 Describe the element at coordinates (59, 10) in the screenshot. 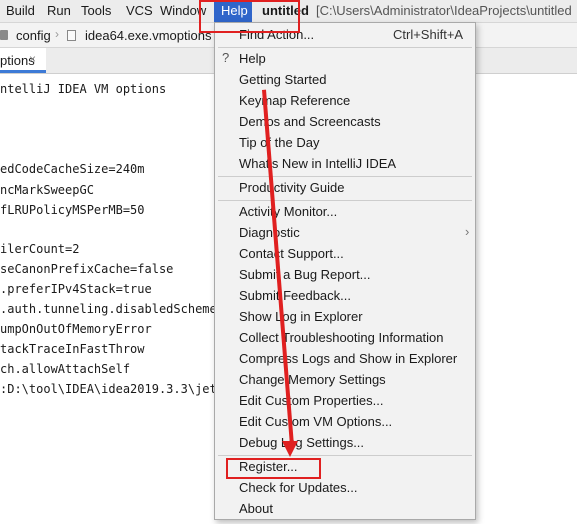

I see `menu-run: Run` at that location.